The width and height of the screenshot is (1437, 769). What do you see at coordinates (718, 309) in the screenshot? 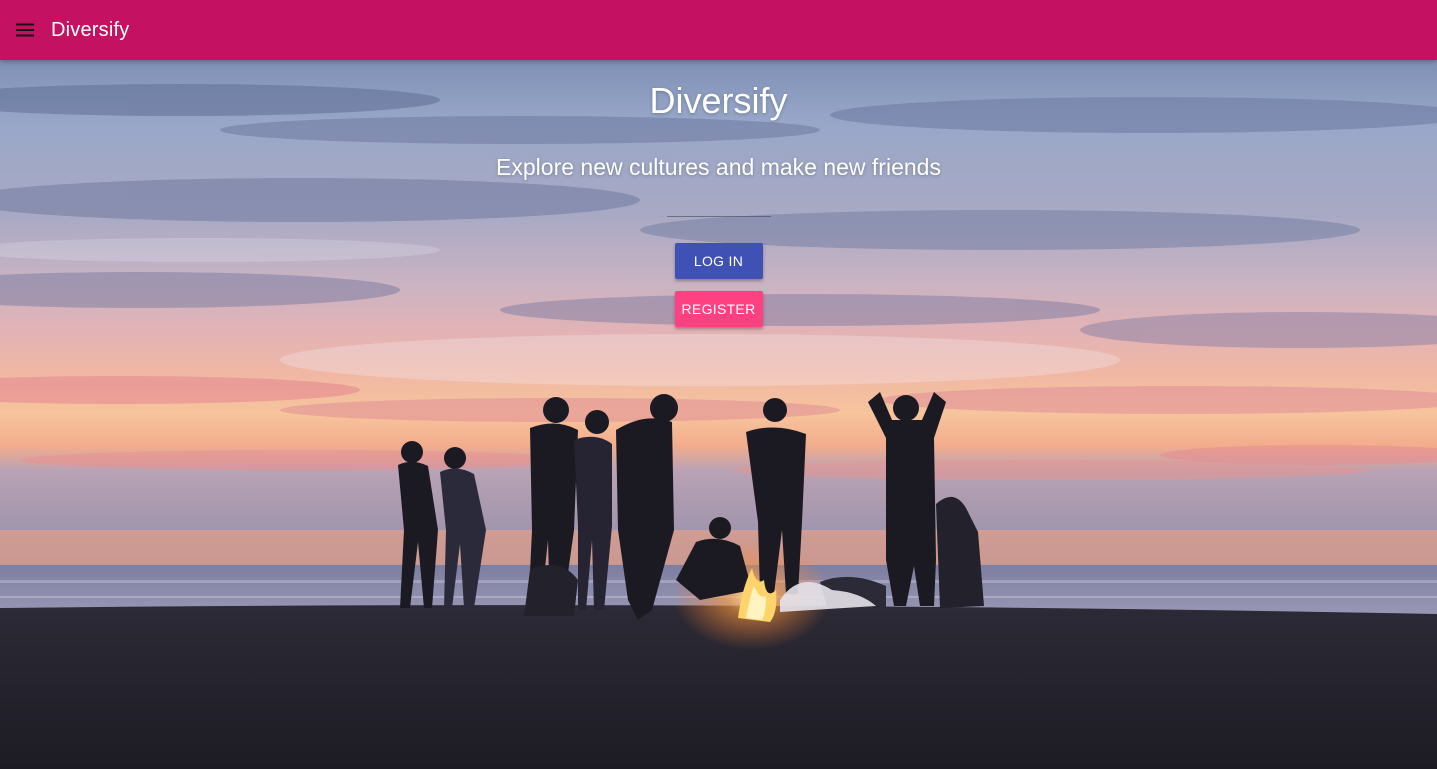
I see `register-button: REGISTER` at bounding box center [718, 309].